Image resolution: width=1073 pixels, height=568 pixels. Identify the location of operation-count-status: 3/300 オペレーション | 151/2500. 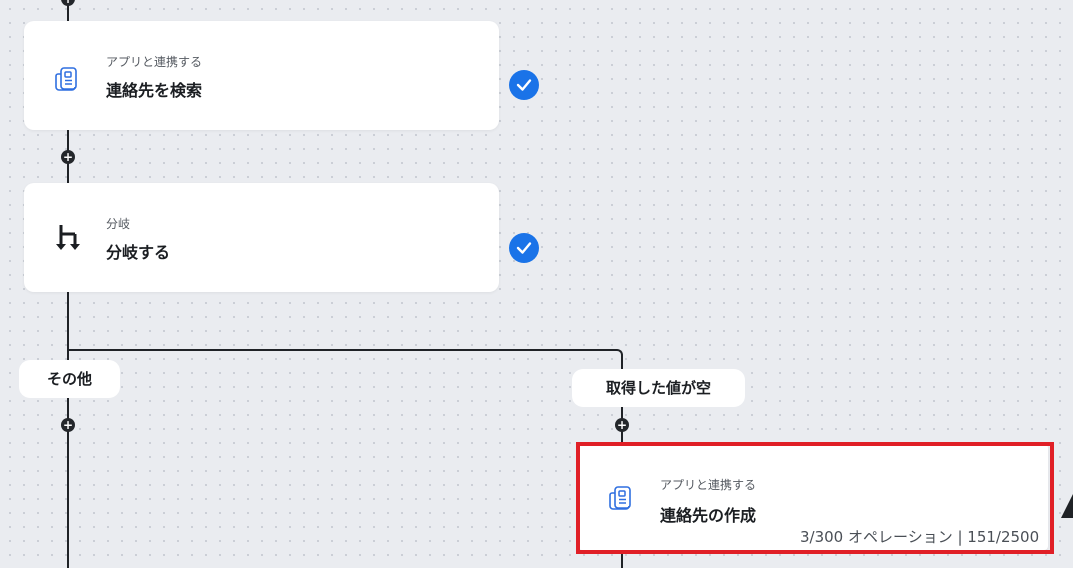
(920, 537).